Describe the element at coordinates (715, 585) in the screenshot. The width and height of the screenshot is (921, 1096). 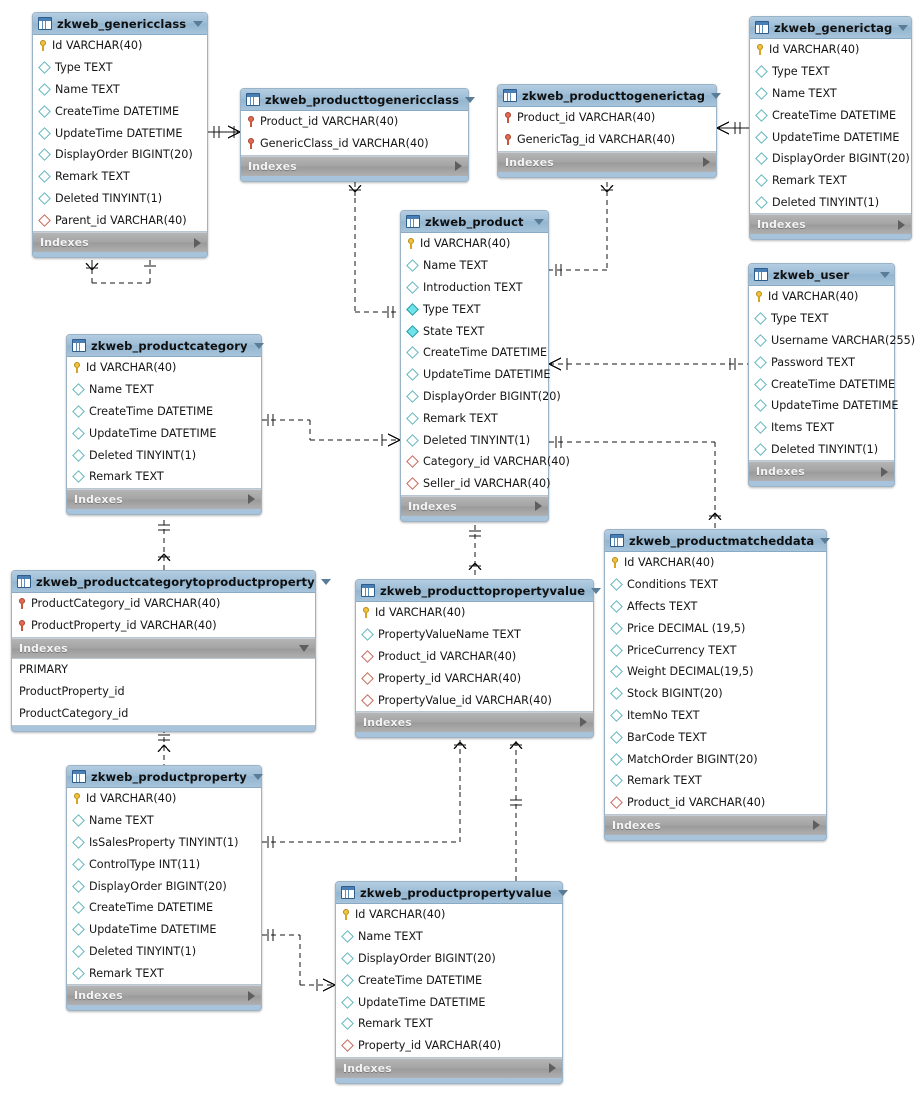
I see `column-row: Conditions TEXT` at that location.